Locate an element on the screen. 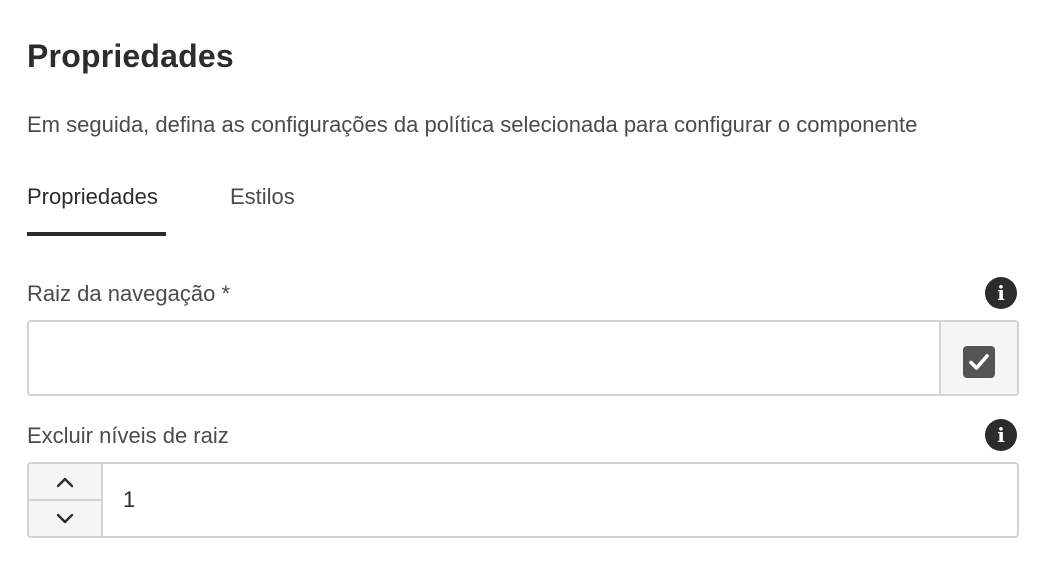  tab-estilos: Estilos is located at coordinates (262, 197).